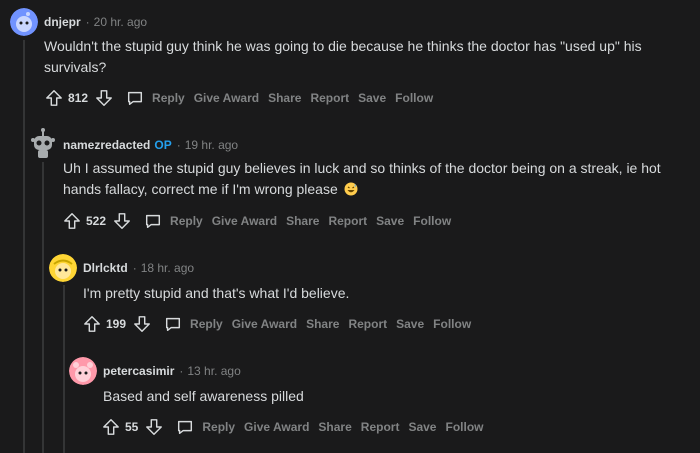 The height and width of the screenshot is (453, 700). What do you see at coordinates (163, 145) in the screenshot?
I see `op-badge: OP` at bounding box center [163, 145].